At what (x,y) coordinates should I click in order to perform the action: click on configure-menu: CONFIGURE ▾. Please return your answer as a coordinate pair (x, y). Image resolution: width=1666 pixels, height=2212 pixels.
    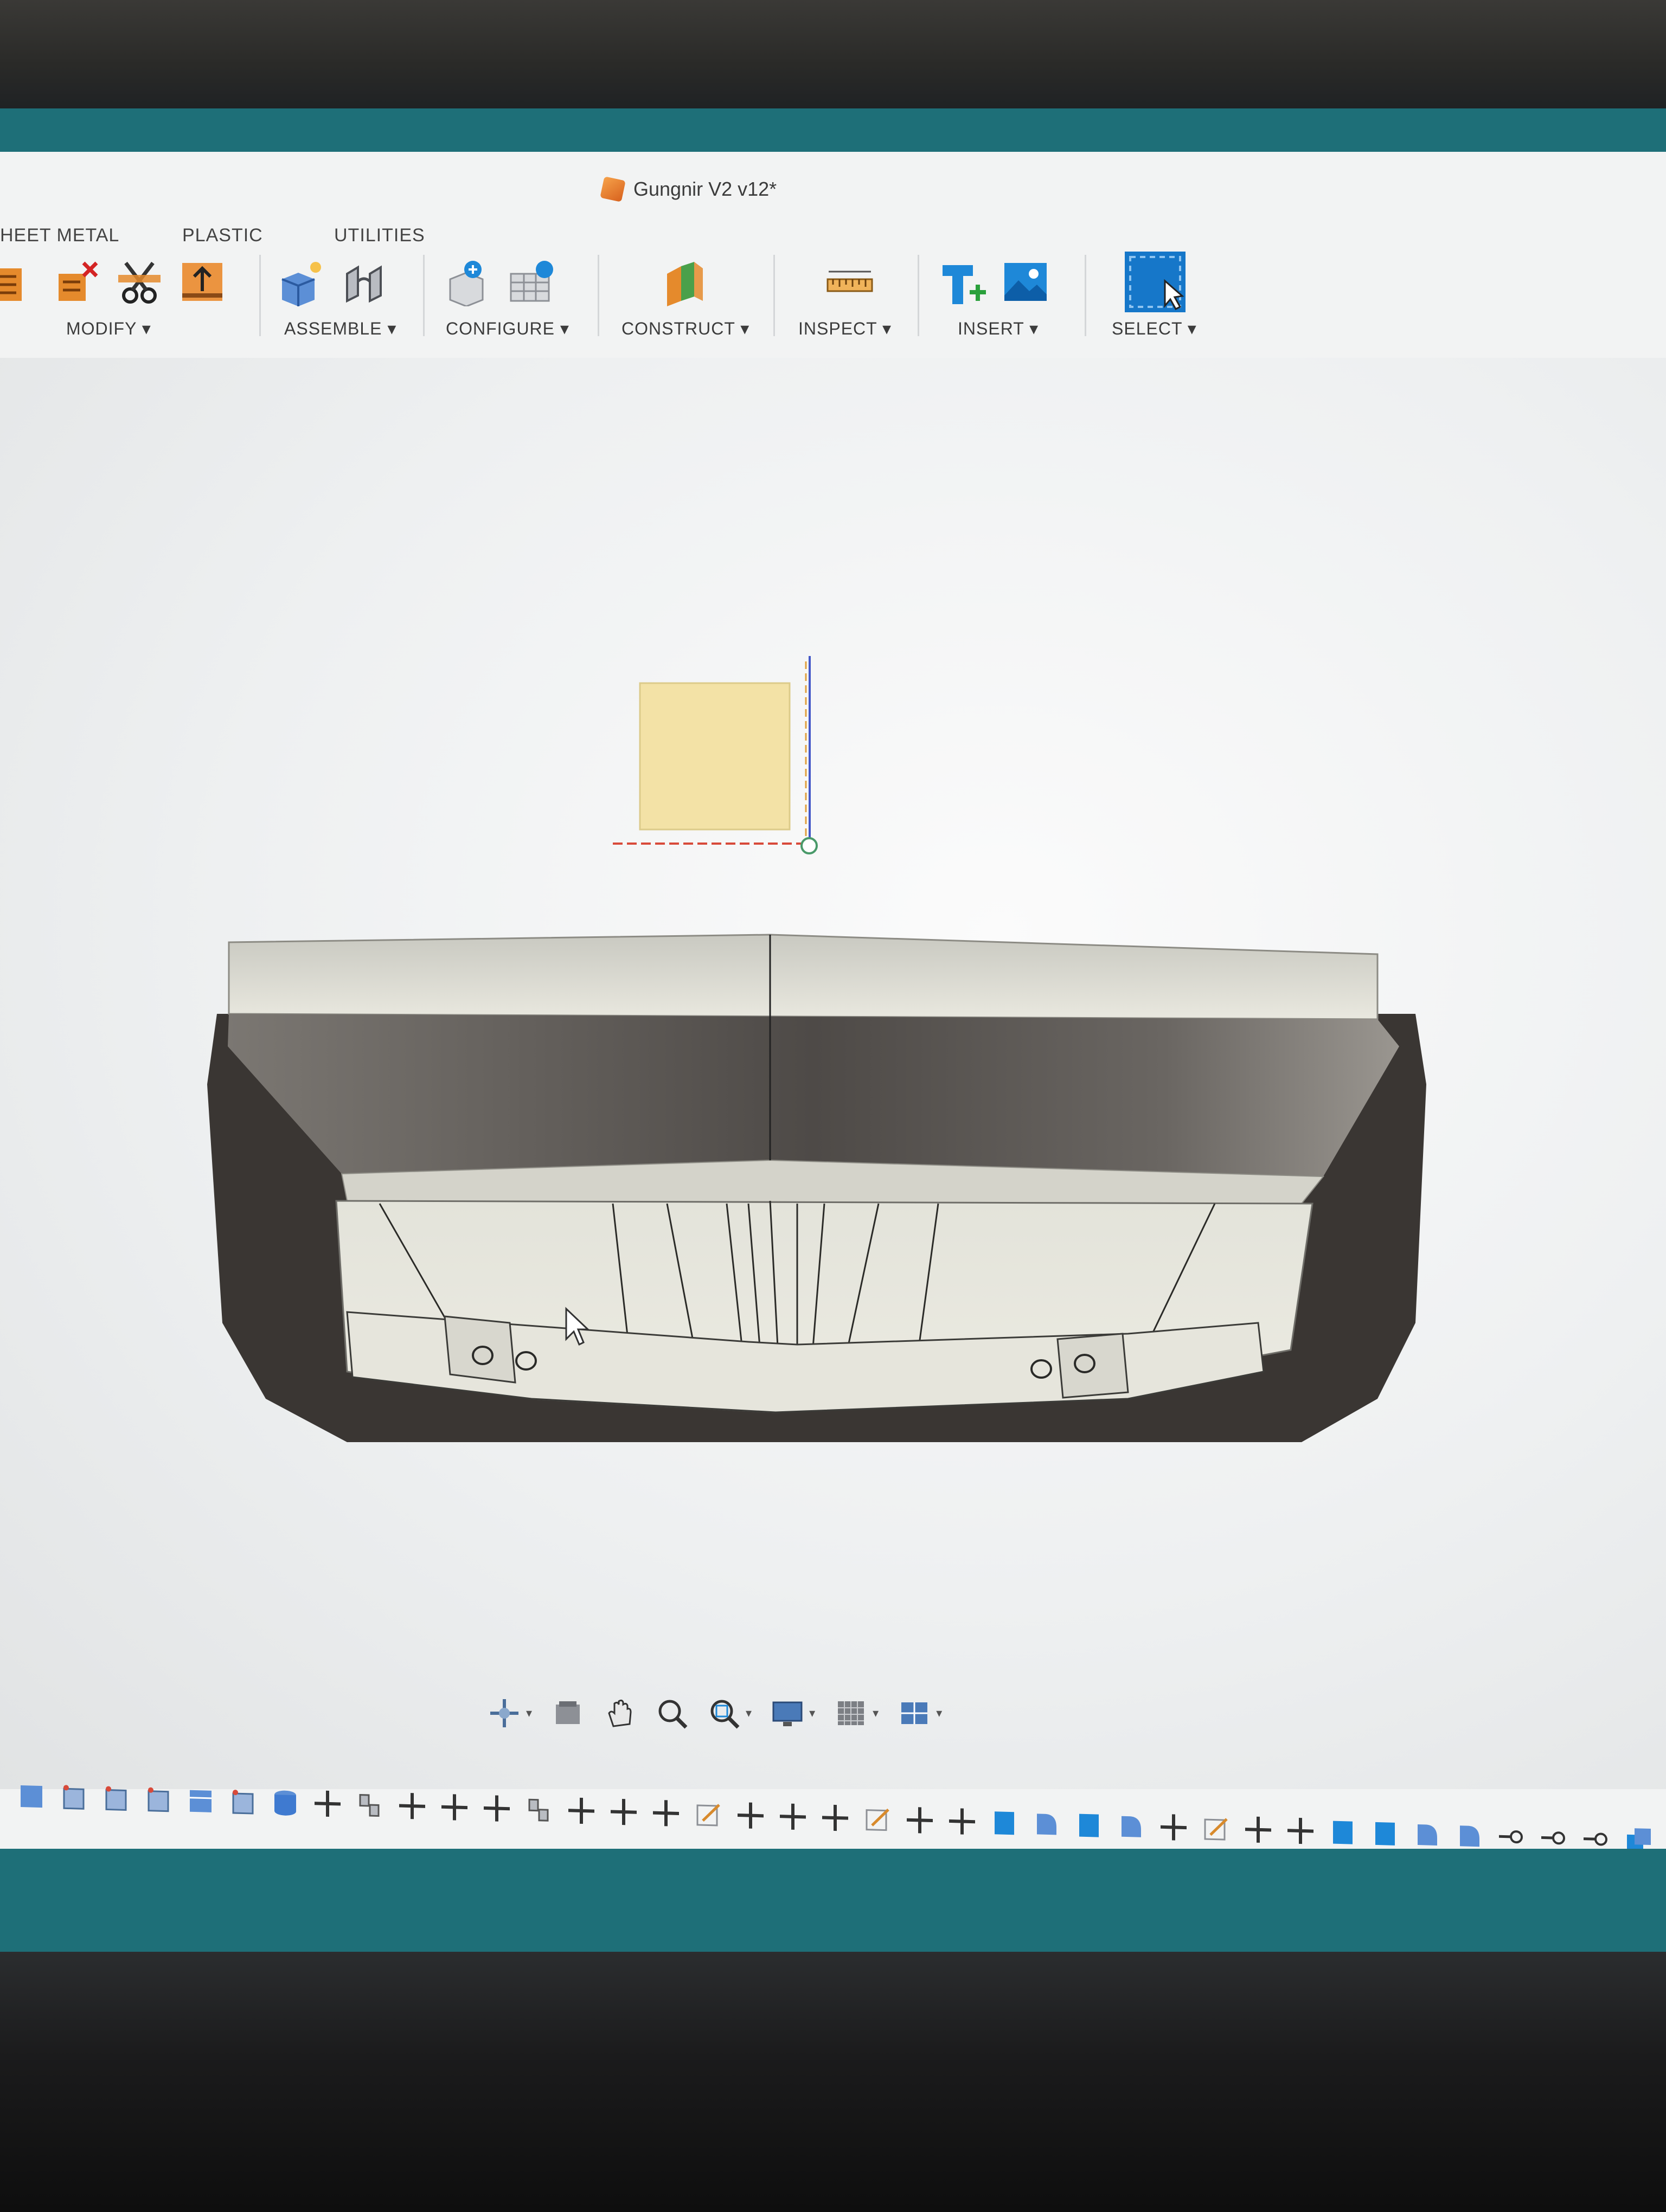
    Looking at the image, I should click on (507, 328).